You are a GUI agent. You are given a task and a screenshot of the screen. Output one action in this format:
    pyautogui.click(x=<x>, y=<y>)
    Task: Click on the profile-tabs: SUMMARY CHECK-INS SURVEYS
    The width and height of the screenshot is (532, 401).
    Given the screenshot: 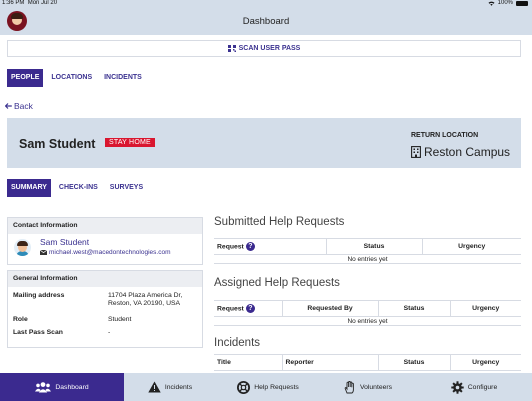 What is the action you would take?
    pyautogui.click(x=77, y=188)
    